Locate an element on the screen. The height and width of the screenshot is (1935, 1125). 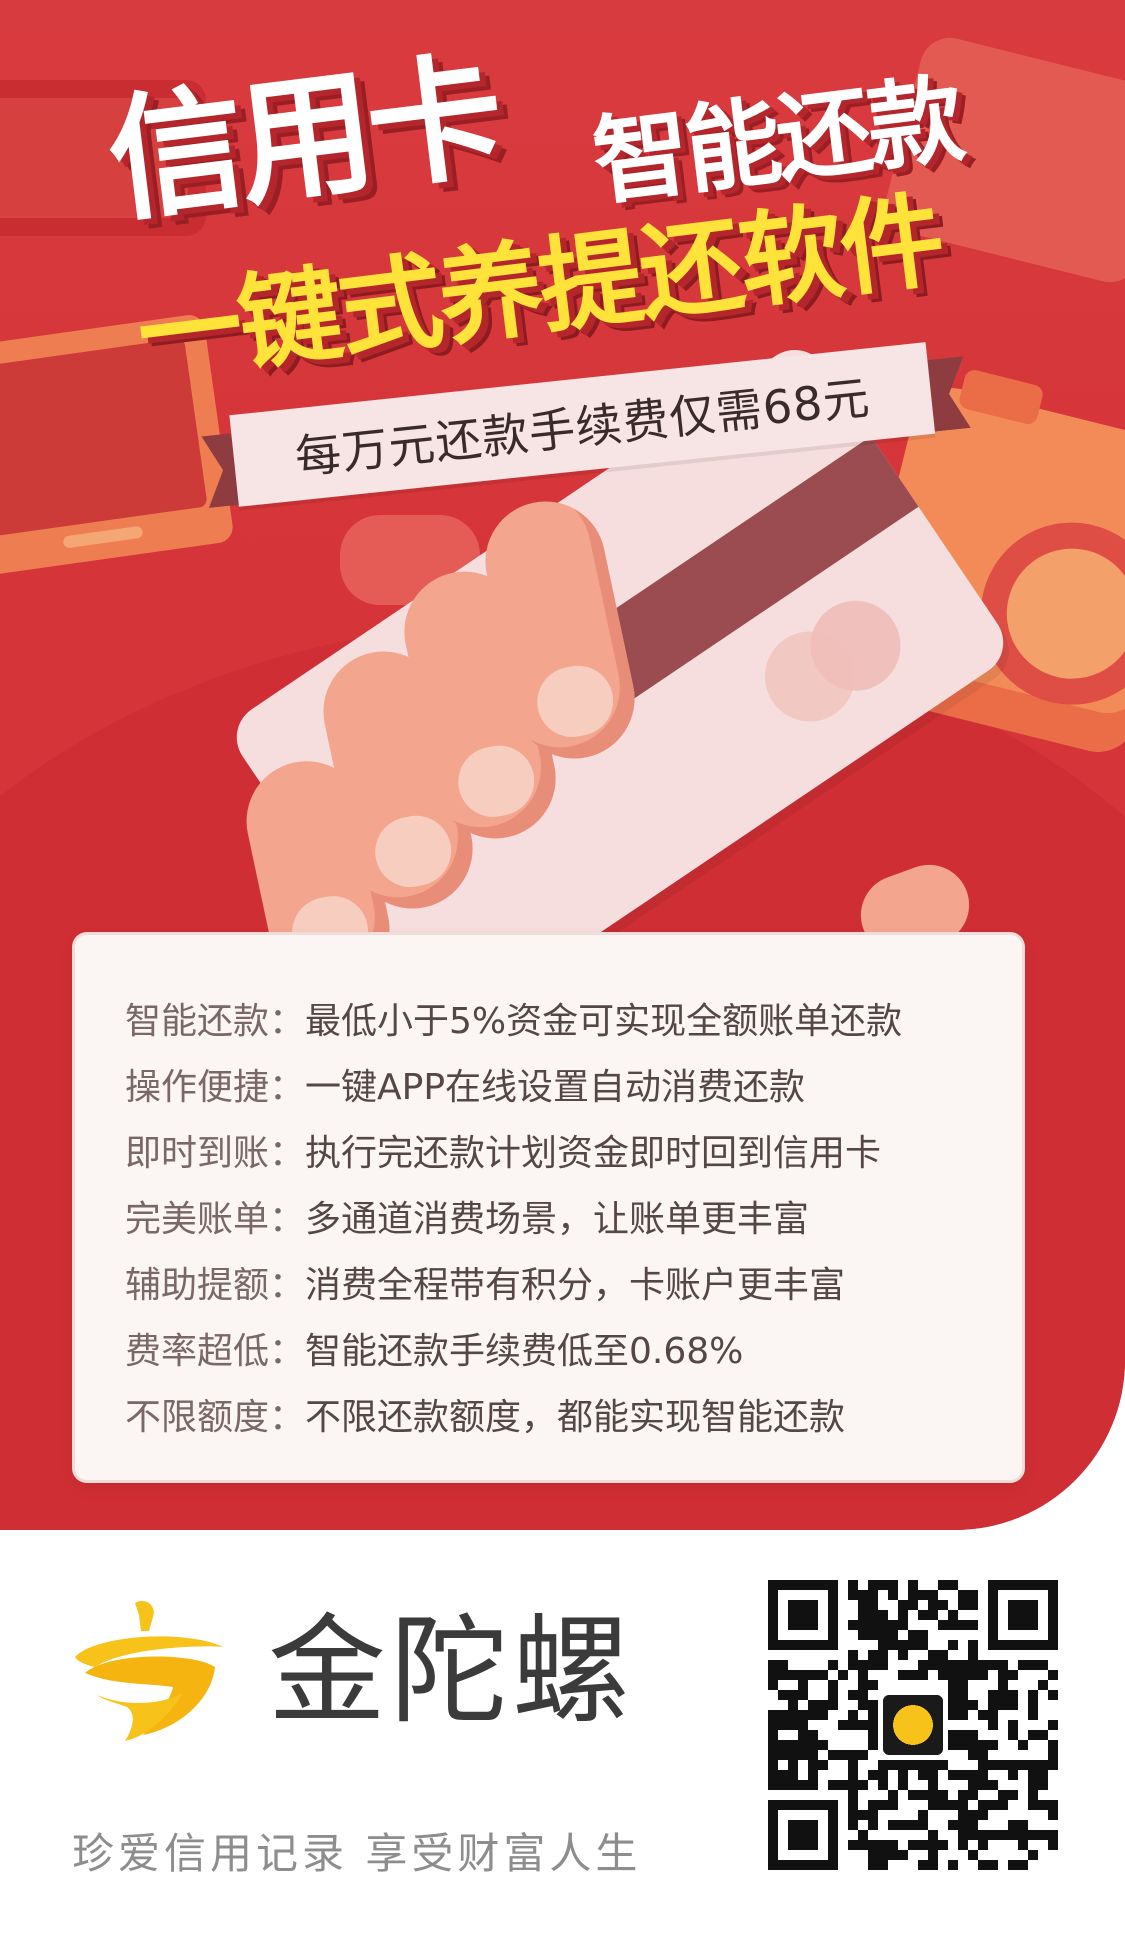
feature-row: 不限额度： 不限还款额度，都能实现智能还款 is located at coordinates (573, 1414).